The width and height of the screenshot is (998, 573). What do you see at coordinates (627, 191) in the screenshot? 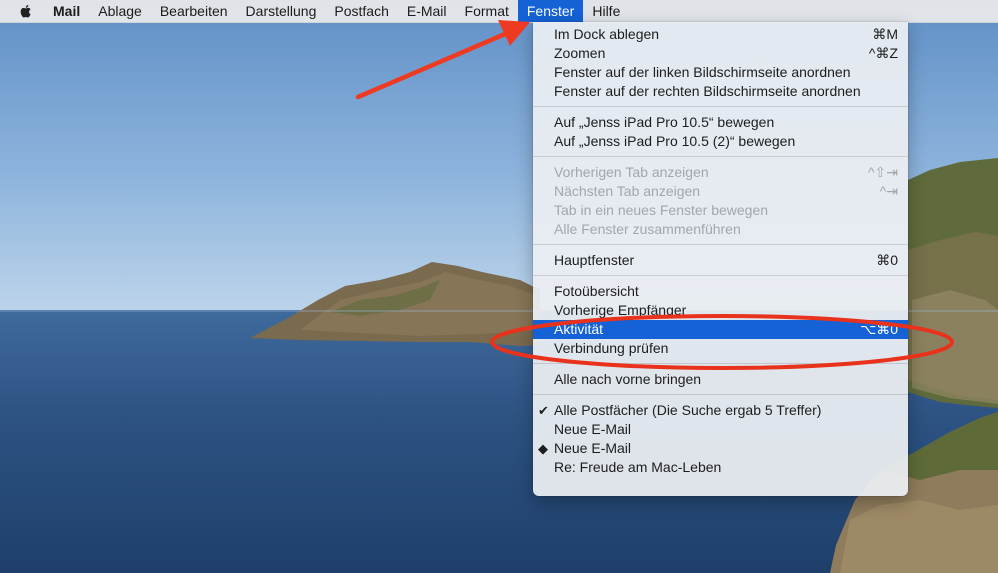
I see `menu-item-label: Nächsten Tab anzeigen` at bounding box center [627, 191].